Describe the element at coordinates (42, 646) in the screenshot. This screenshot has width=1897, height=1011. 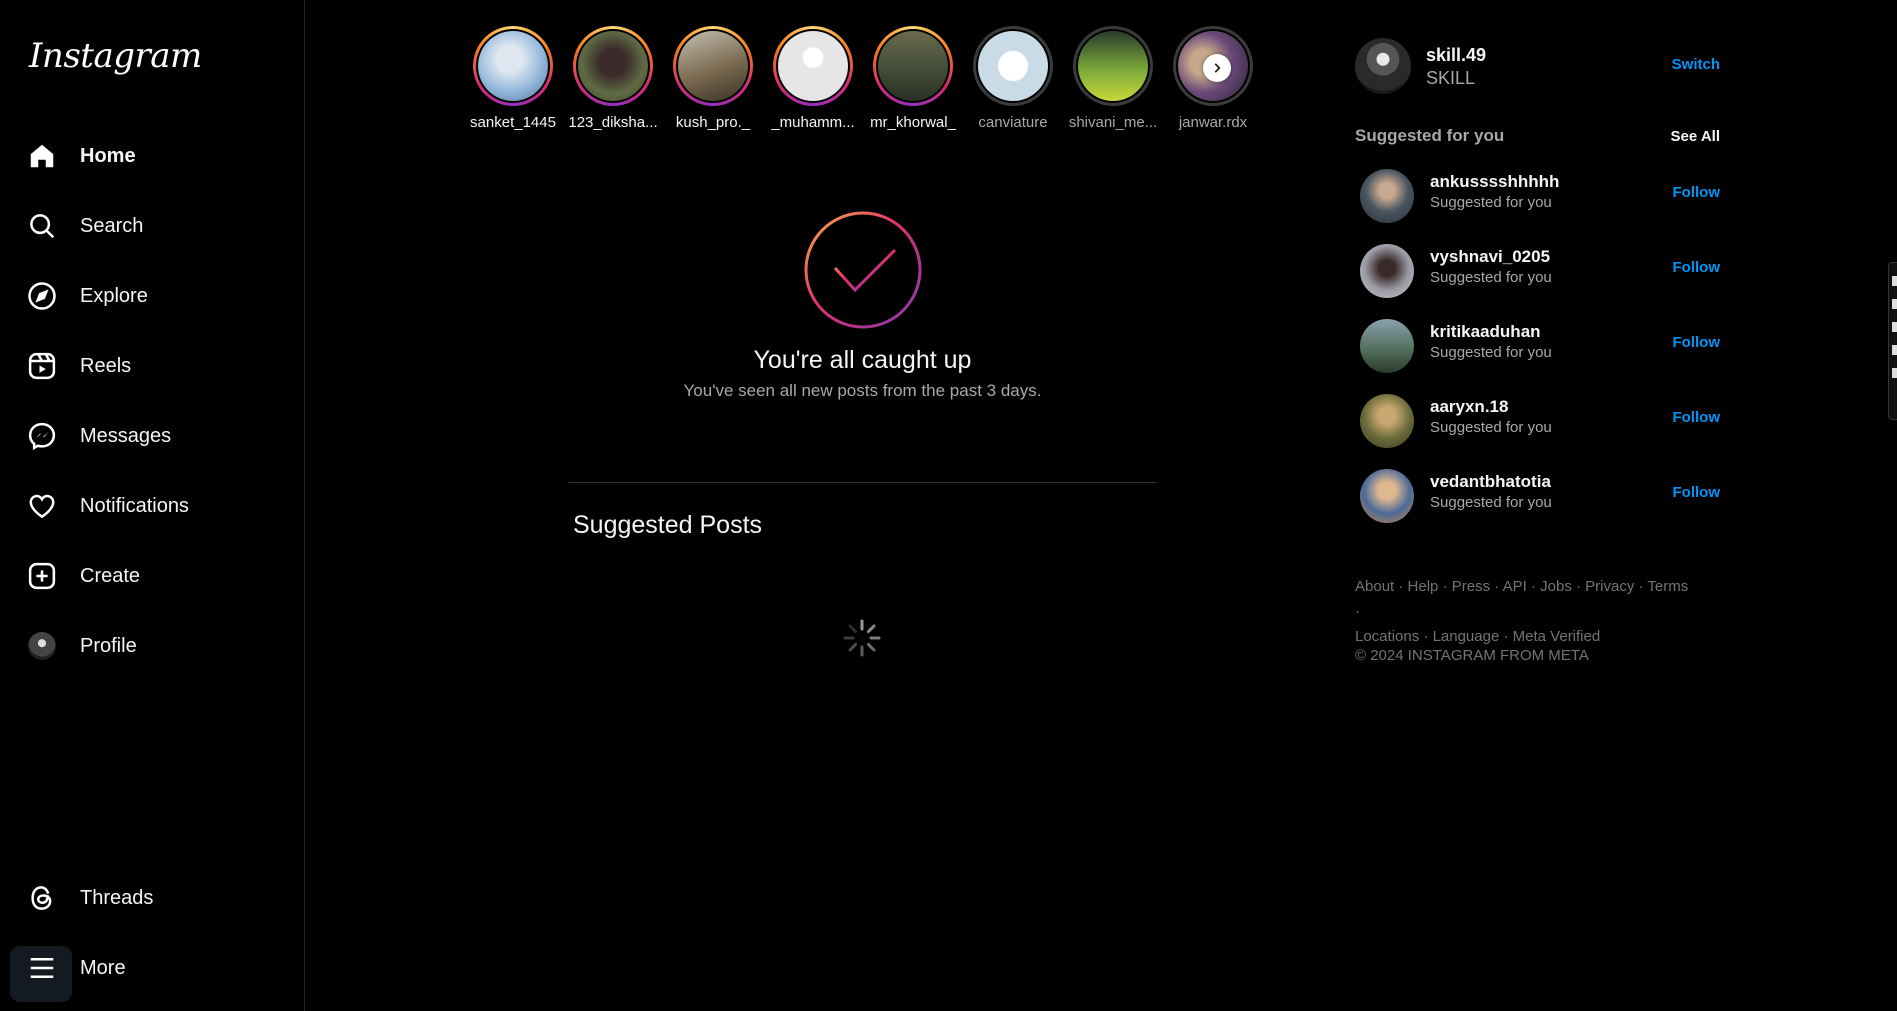
I see `profile-avatar-icon` at that location.